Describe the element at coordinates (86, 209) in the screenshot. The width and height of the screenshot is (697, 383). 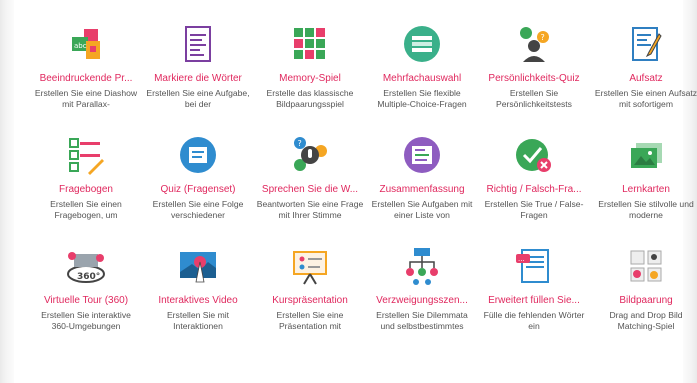
I see `tile-description: Erstellen Sie einen Fragebogen, um` at that location.